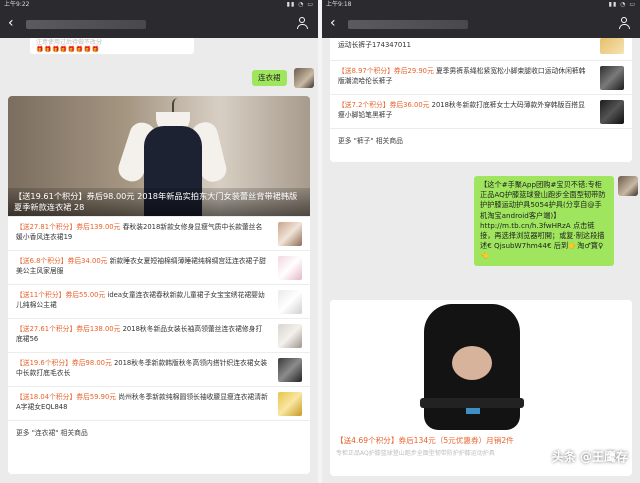 The image size is (640, 483). I want to click on product-caption: 【送4.69个积分】券后134元（5元优惠券）月销2件, so click(425, 440).